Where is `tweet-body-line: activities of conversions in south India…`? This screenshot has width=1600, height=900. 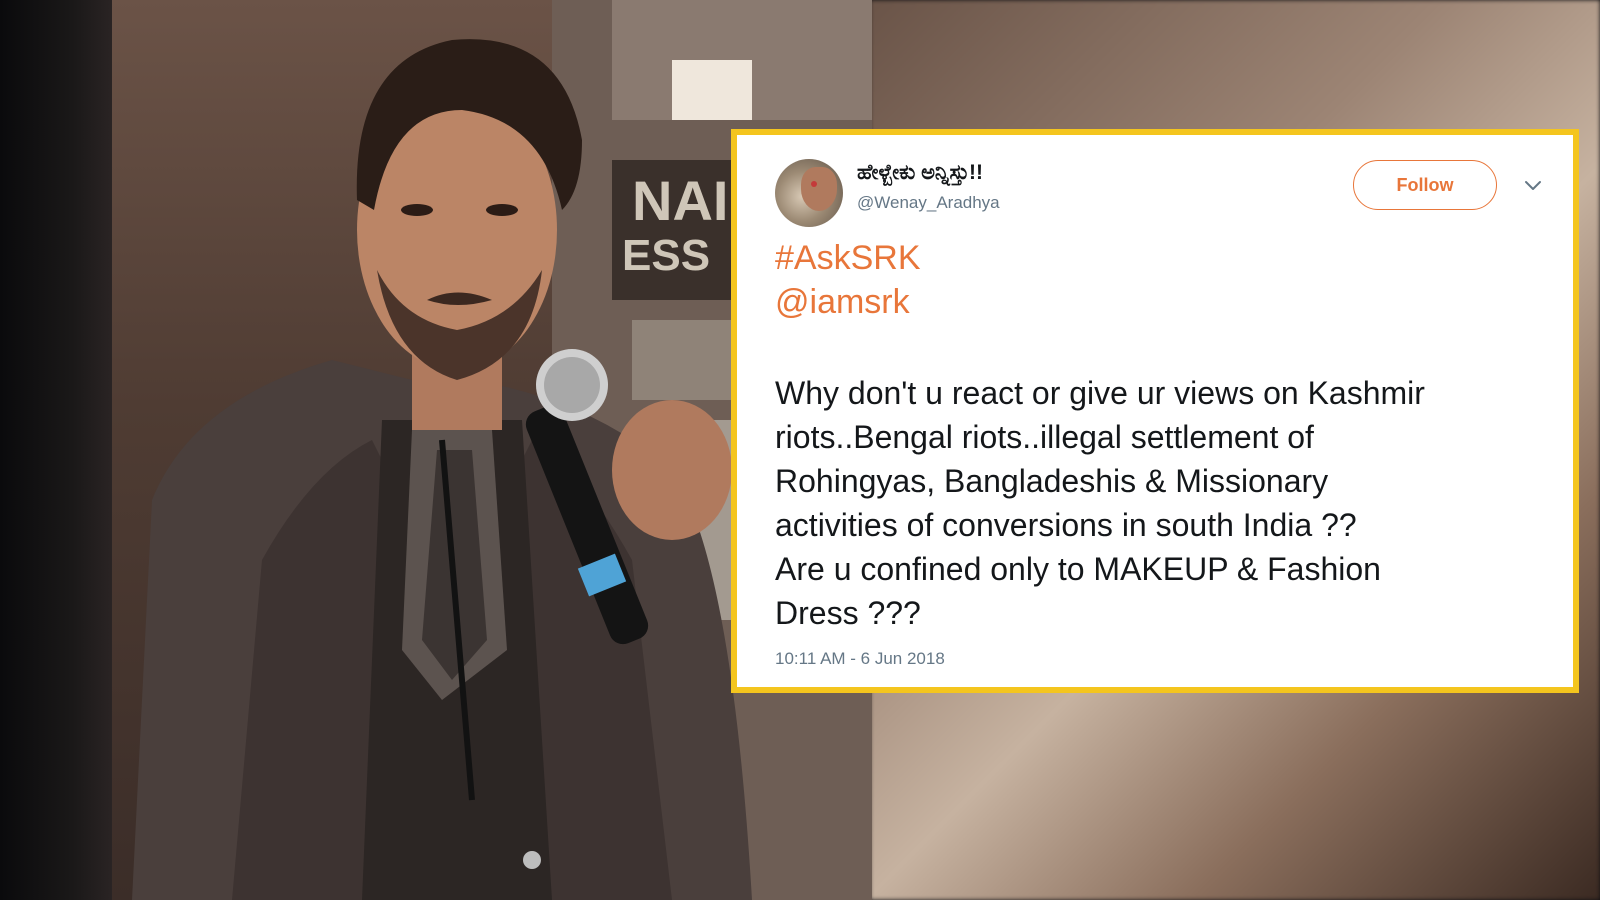 tweet-body-line: activities of conversions in south India… is located at coordinates (1066, 525).